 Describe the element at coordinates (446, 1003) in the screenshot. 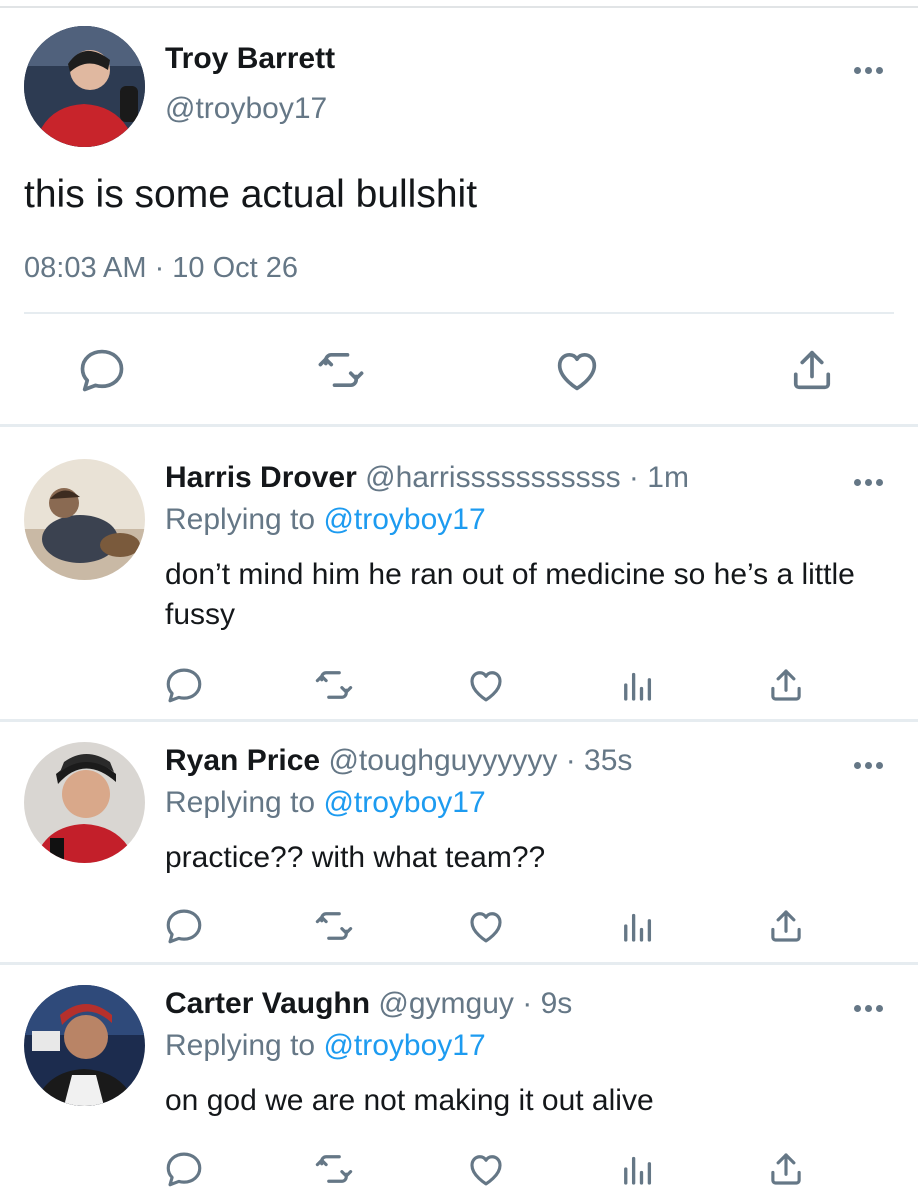

I see `author-handle: @gymguy` at that location.